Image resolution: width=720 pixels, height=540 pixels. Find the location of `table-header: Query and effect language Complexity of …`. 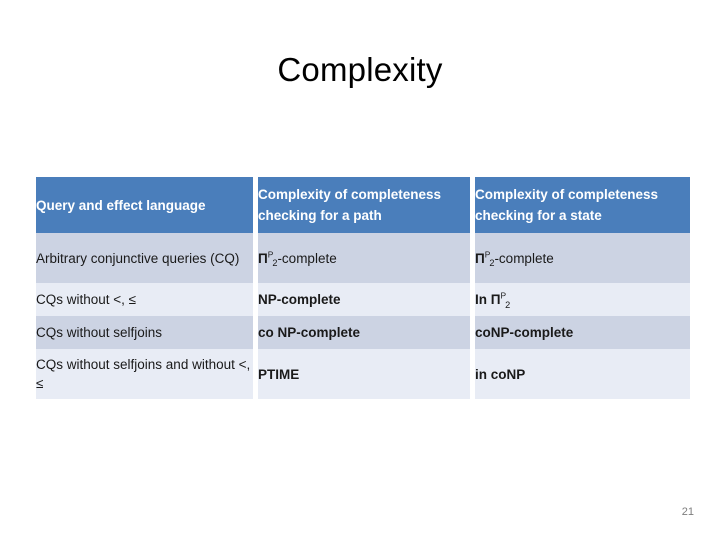

table-header: Query and effect language Complexity of … is located at coordinates (363, 205).